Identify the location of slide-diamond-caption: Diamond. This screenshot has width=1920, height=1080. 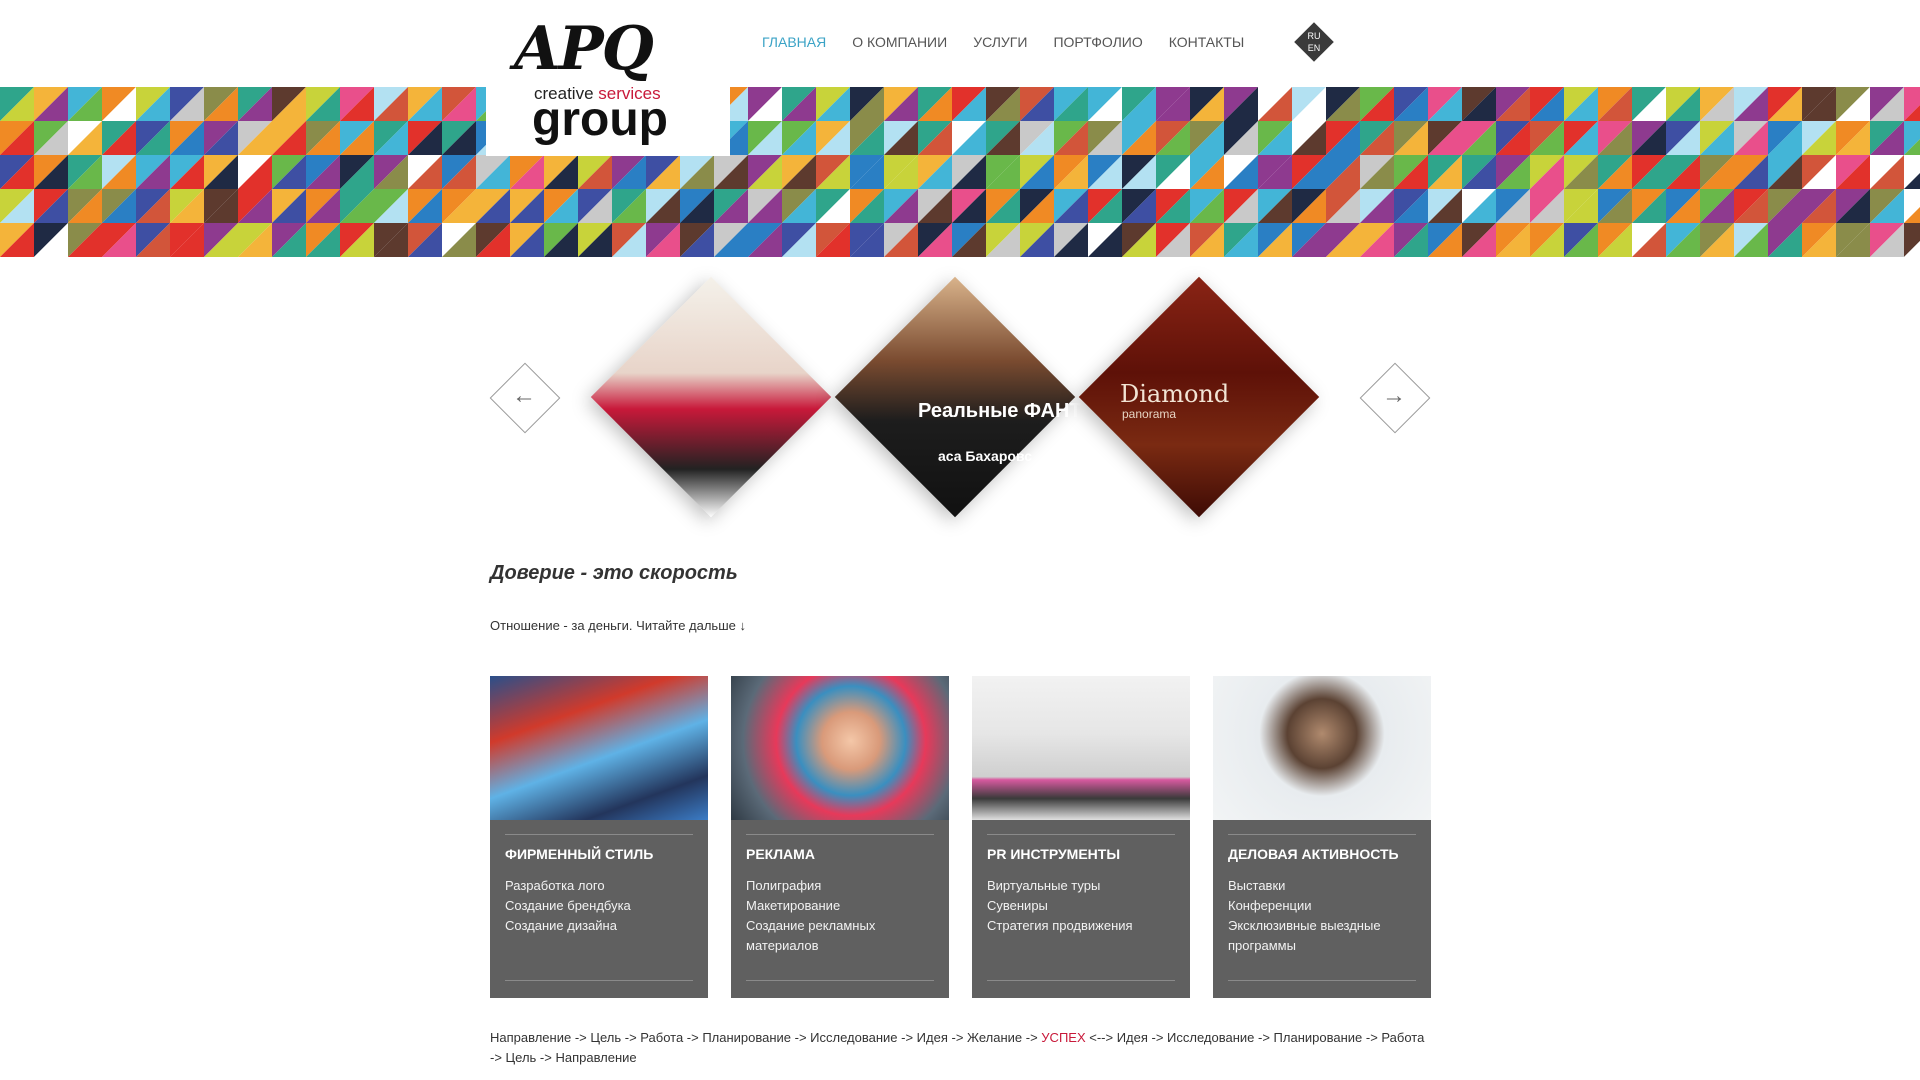
(1175, 394).